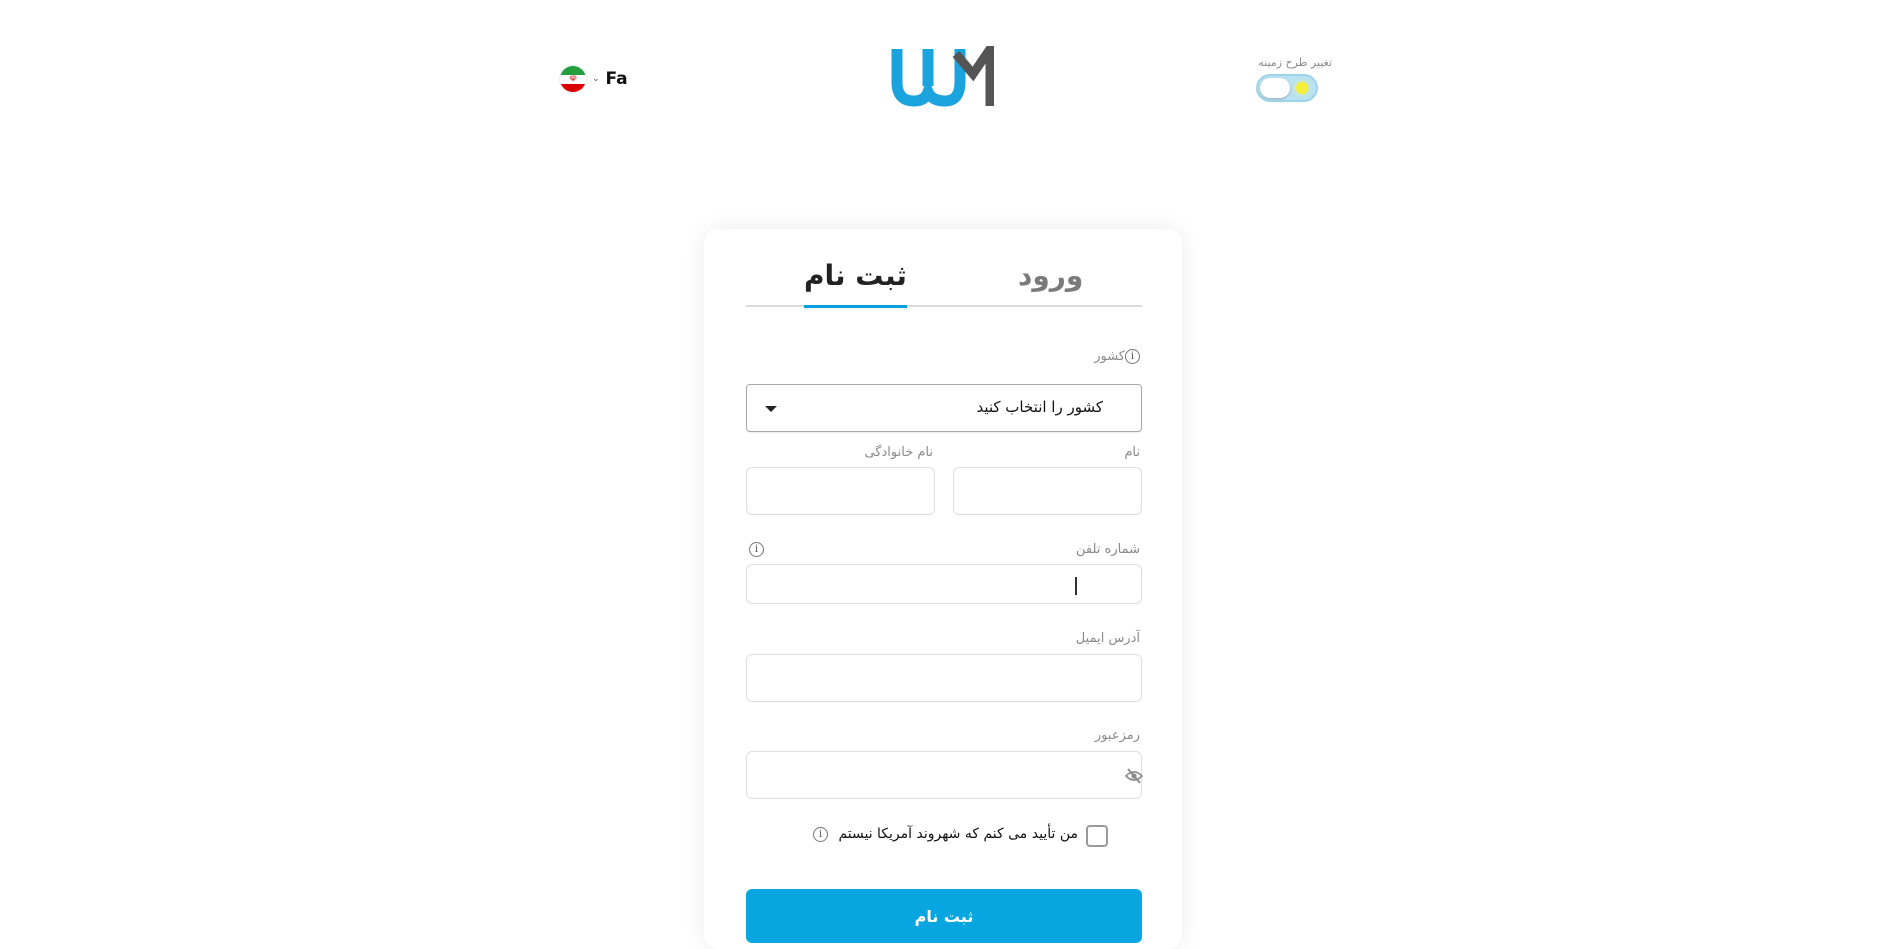  I want to click on eye-slash-icon, so click(1134, 776).